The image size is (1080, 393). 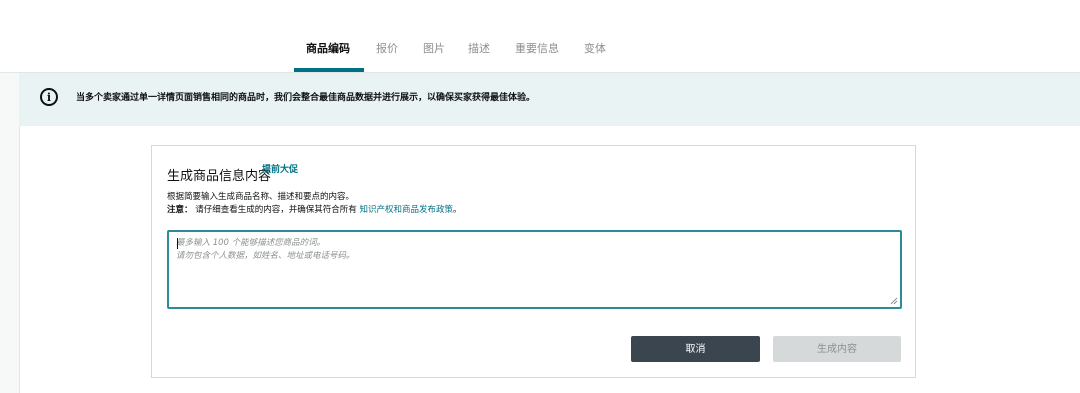 What do you see at coordinates (265, 256) in the screenshot?
I see `placeholder-line-2: 请勿包含个人数据，如姓名、地址或电话号码。` at bounding box center [265, 256].